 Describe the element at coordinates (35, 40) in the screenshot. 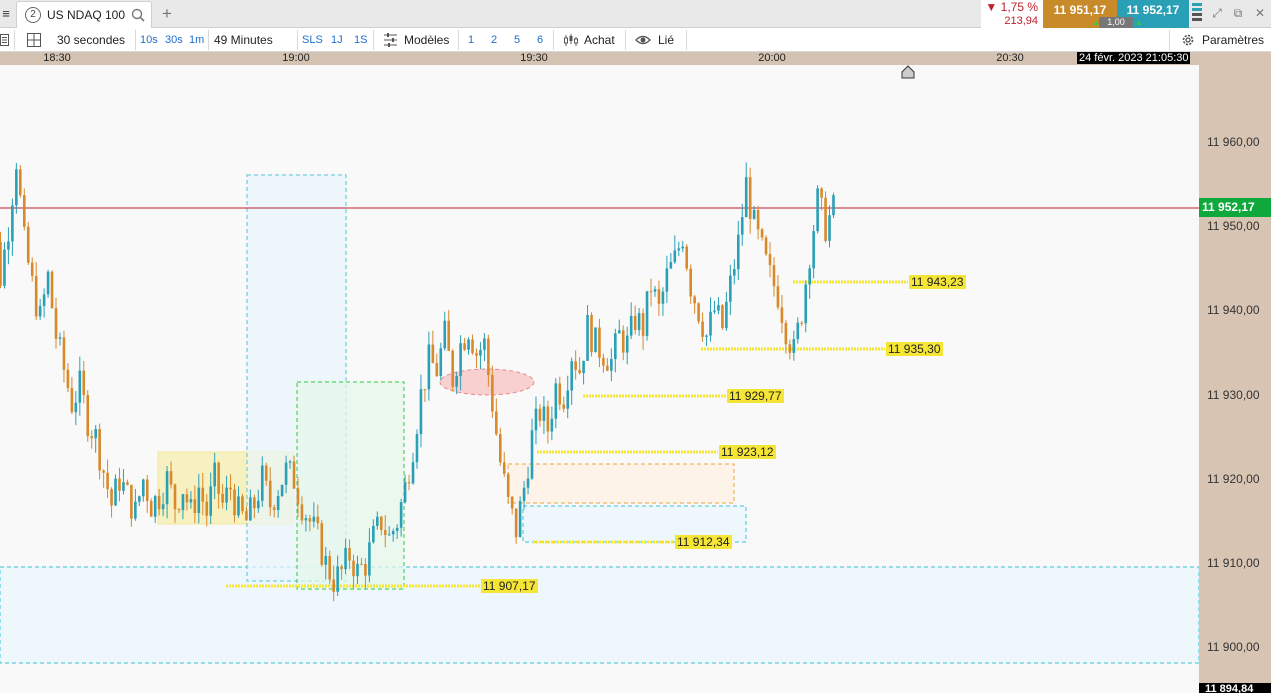

I see `layout-icon` at that location.